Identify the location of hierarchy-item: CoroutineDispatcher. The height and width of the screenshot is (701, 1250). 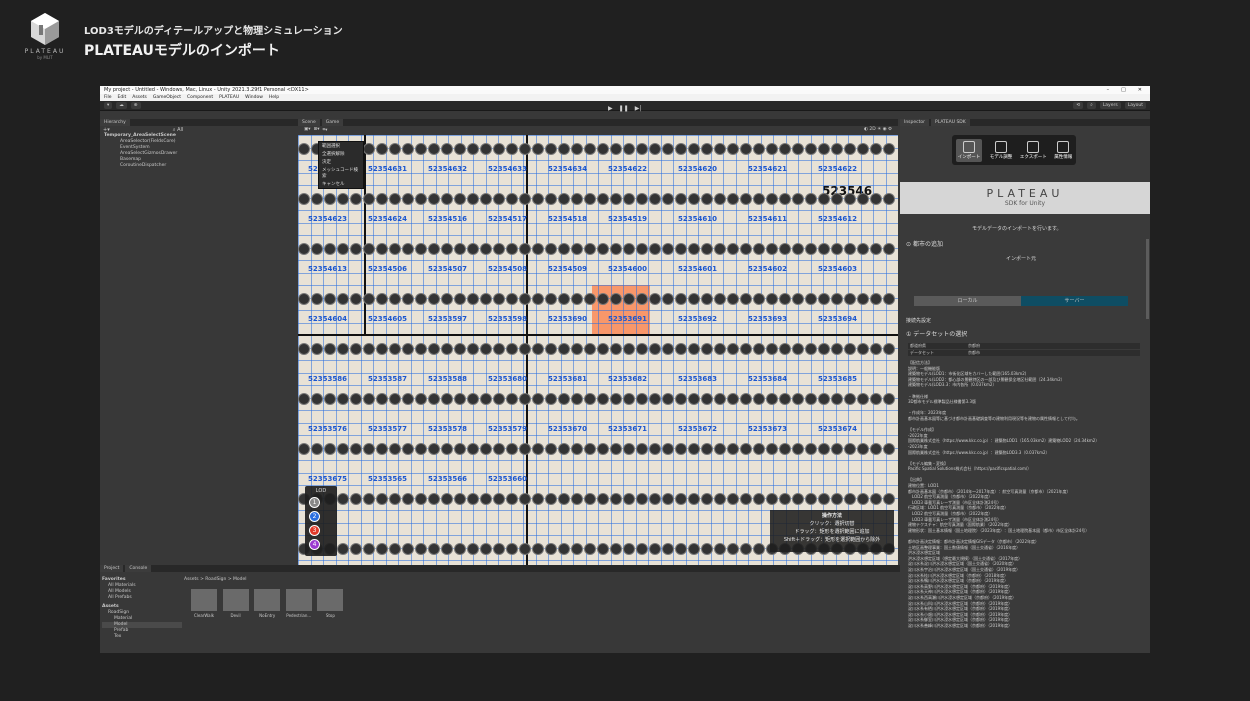
(199, 166).